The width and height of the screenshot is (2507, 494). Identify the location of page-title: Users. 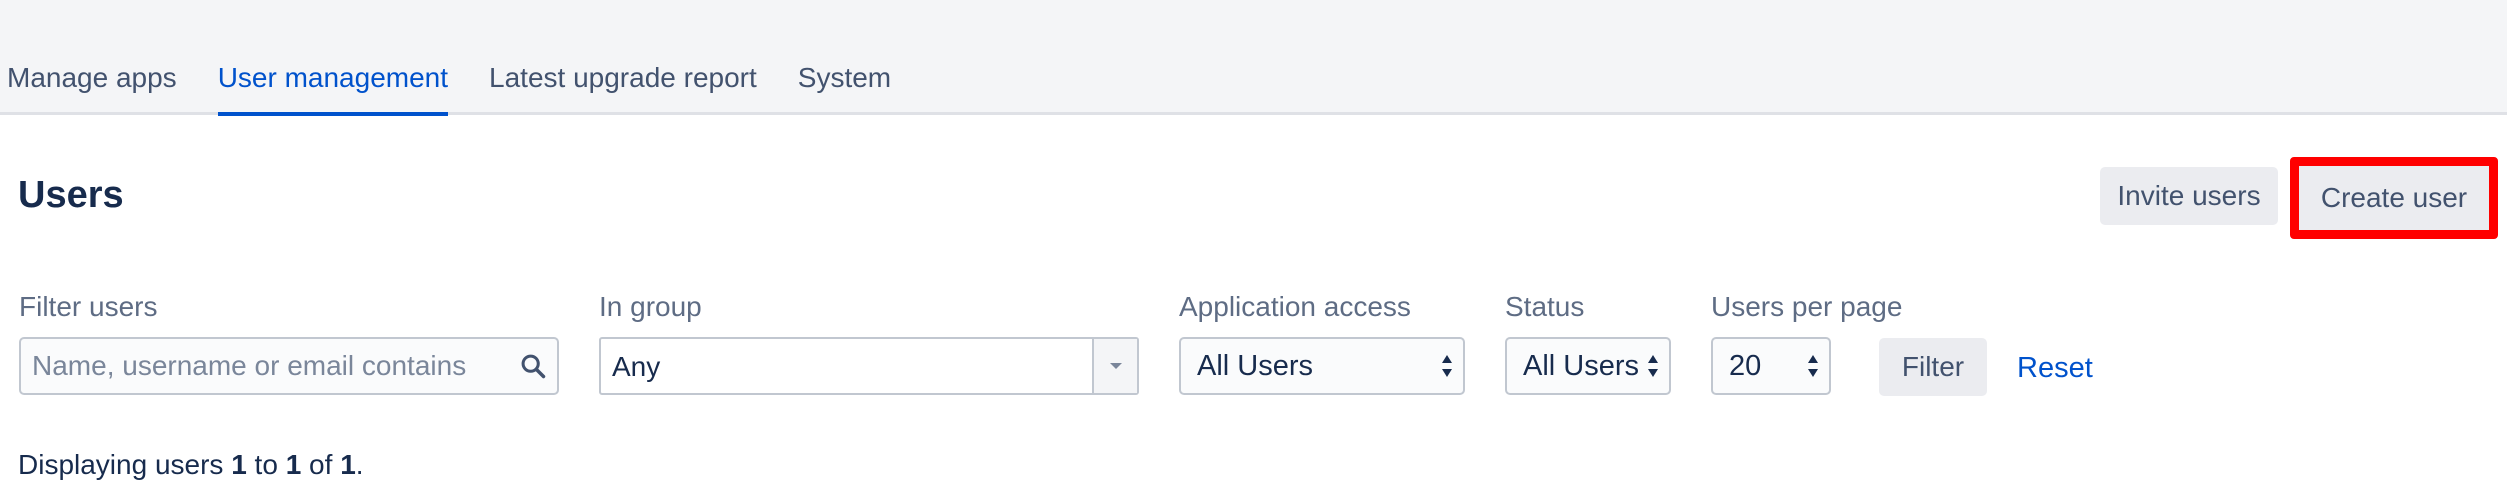
(71, 195).